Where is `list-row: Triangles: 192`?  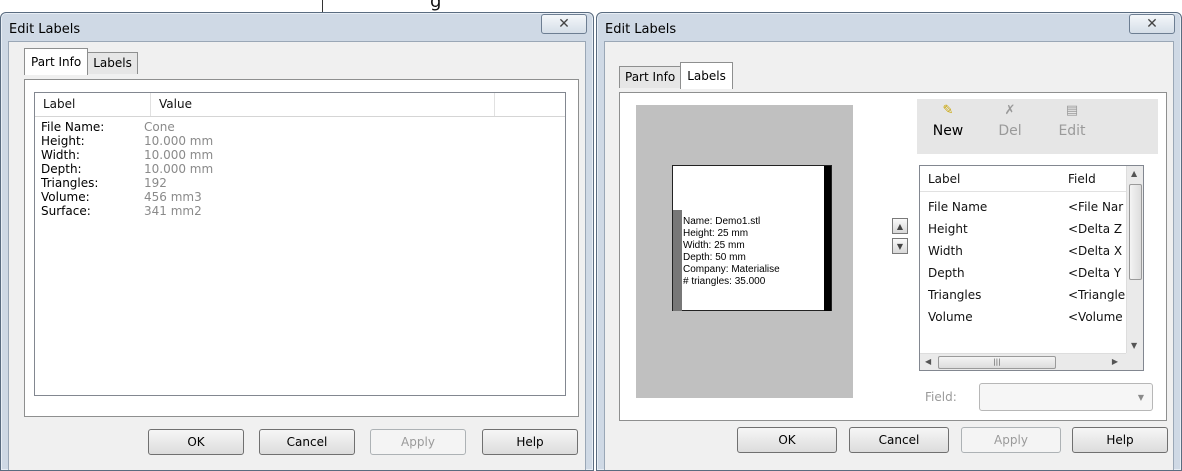 list-row: Triangles: 192 is located at coordinates (300, 183).